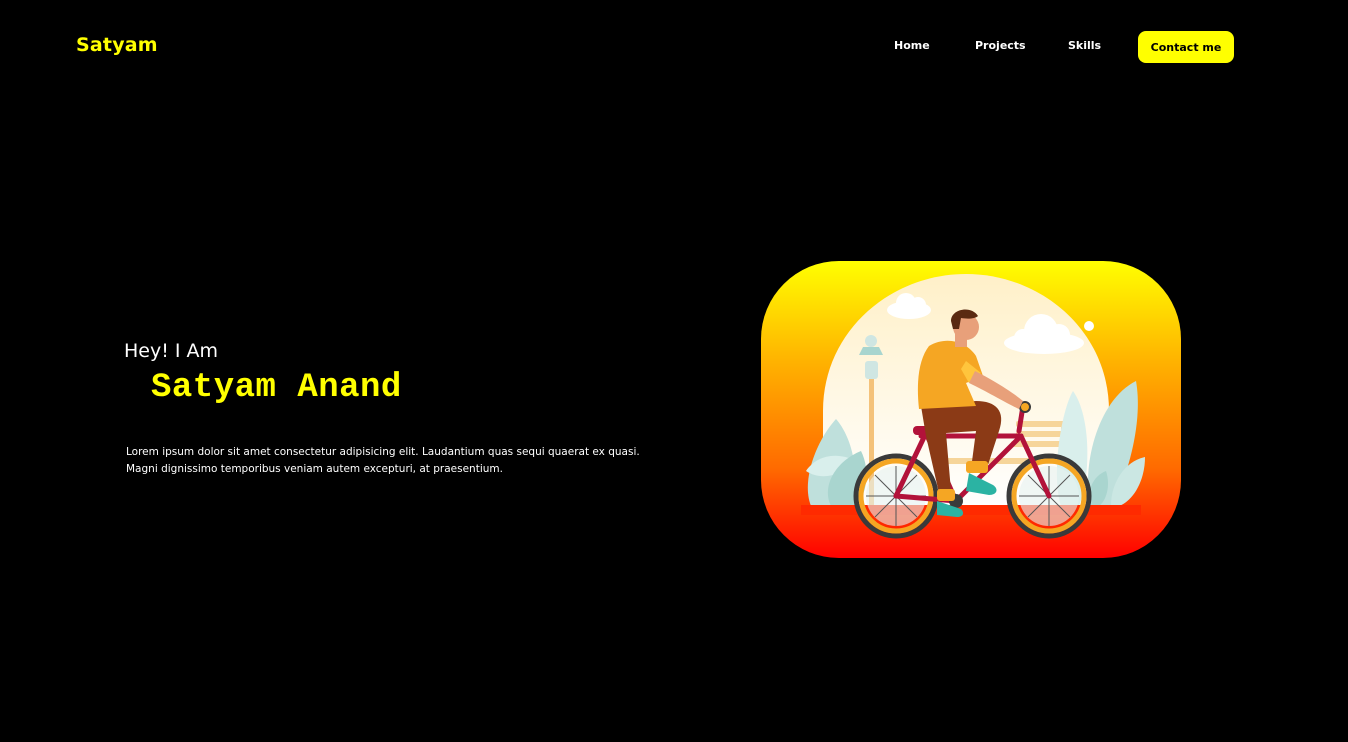  What do you see at coordinates (1000, 45) in the screenshot?
I see `nav-projects-link: Projects` at bounding box center [1000, 45].